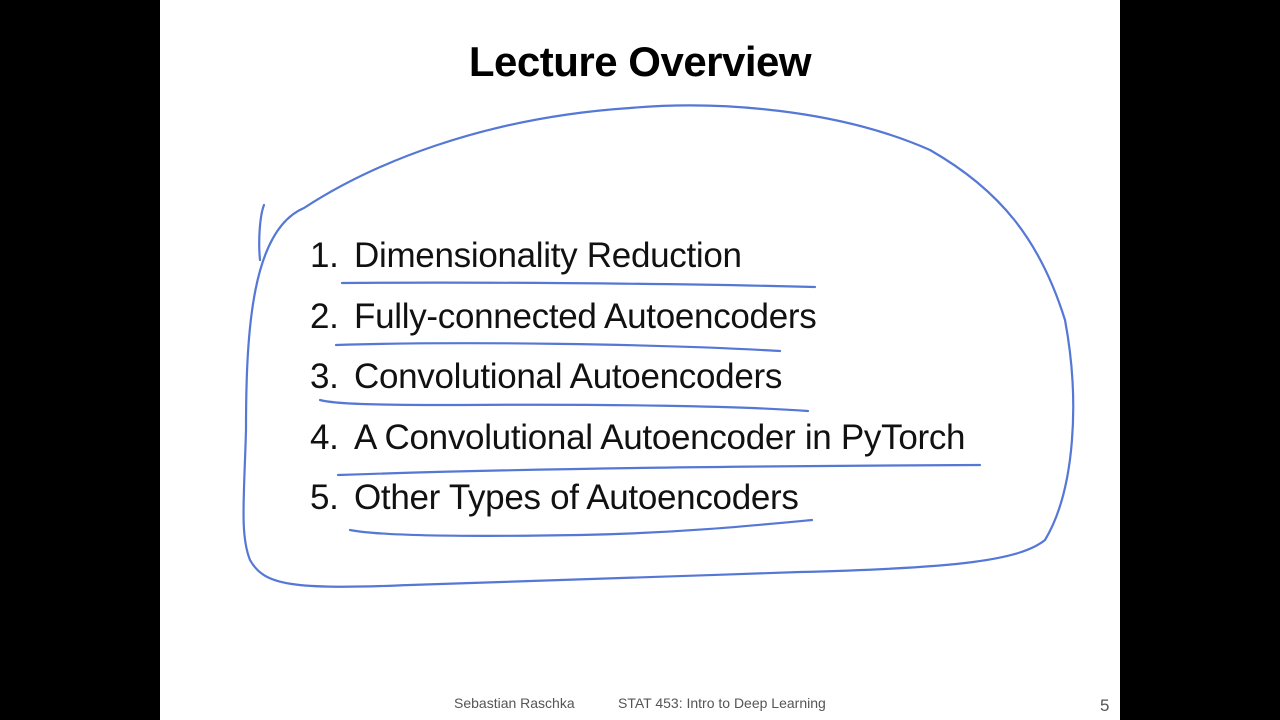  What do you see at coordinates (324, 316) in the screenshot?
I see `agenda-item-number: 2.` at bounding box center [324, 316].